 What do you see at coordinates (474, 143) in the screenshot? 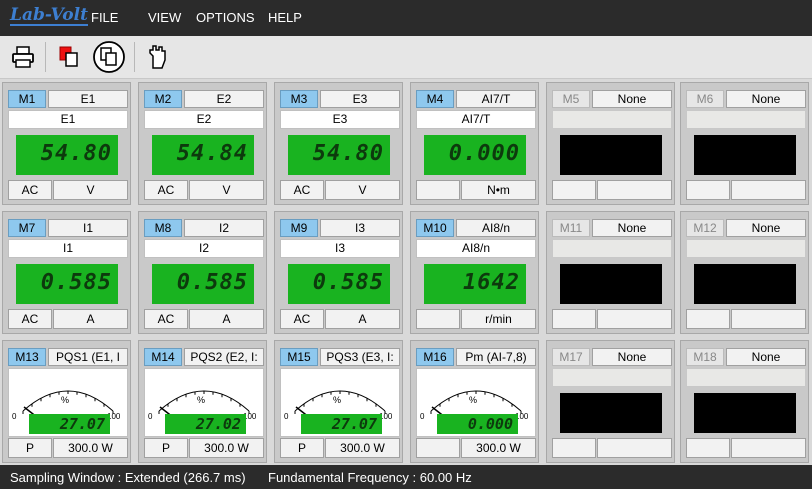
I see `meter-m4: M4 AI7/T AI7/T 0.000 N•m` at bounding box center [474, 143].